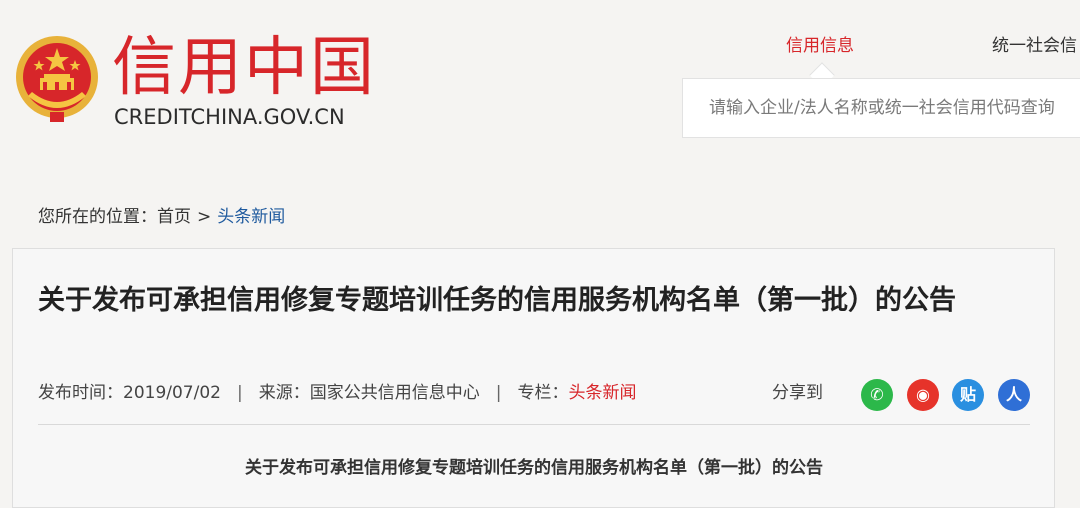  Describe the element at coordinates (820, 46) in the screenshot. I see `nav-item-credit-info: 信用信息` at that location.